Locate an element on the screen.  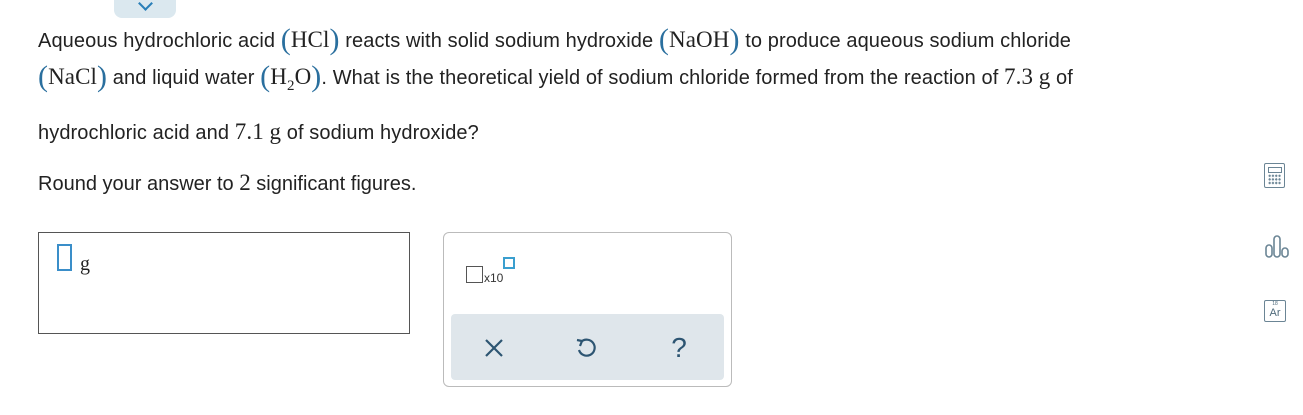
clear-button is located at coordinates (494, 348).